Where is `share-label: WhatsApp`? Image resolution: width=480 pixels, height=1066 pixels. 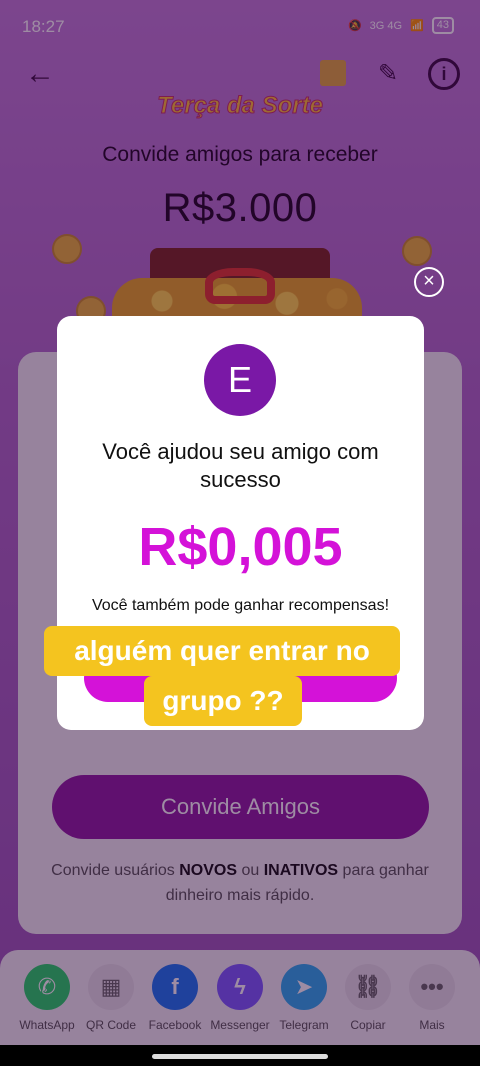
share-label: WhatsApp is located at coordinates (47, 1025).